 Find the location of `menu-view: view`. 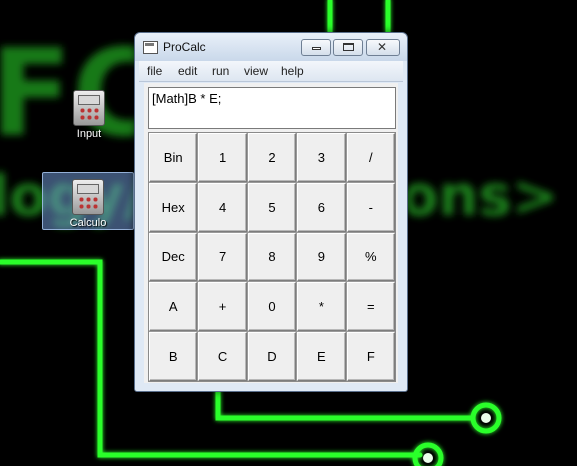

menu-view: view is located at coordinates (256, 71).